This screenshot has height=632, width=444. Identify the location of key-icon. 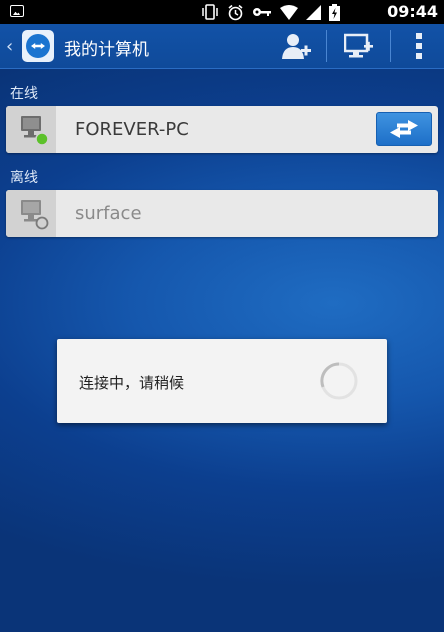
(262, 12).